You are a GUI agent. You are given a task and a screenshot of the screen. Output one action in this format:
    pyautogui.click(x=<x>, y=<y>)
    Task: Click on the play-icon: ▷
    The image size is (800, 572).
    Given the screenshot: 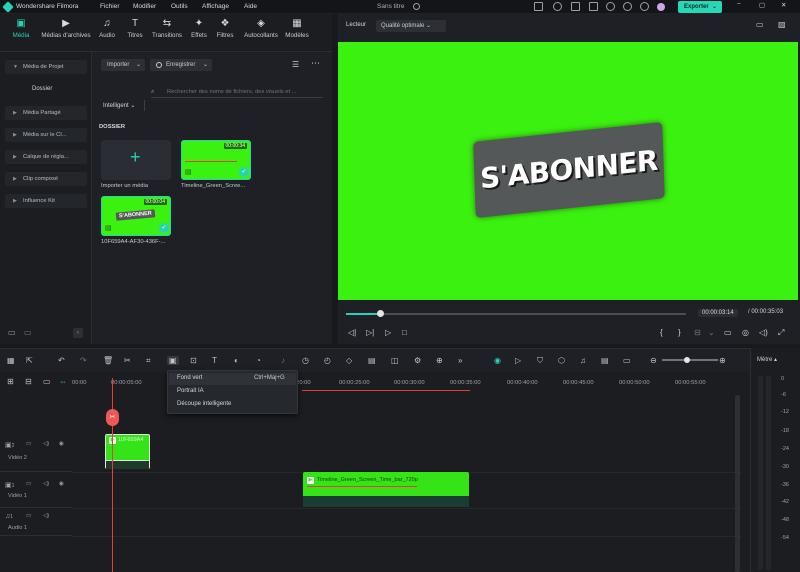 What is the action you would take?
    pyautogui.click(x=388, y=332)
    